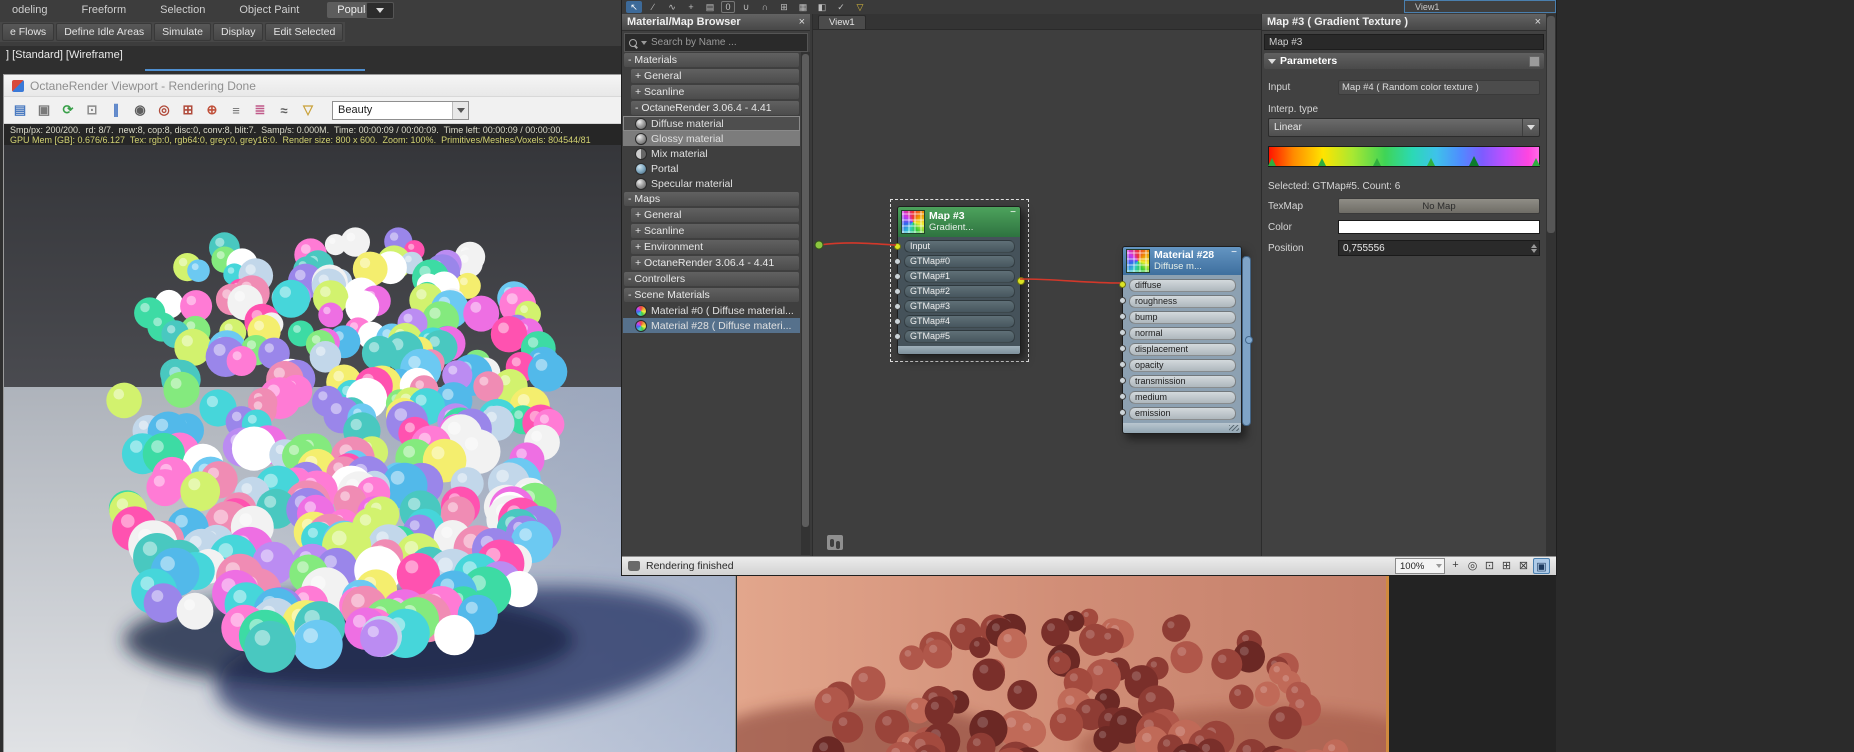 This screenshot has width=1854, height=752. I want to click on node-map3-footer, so click(959, 350).